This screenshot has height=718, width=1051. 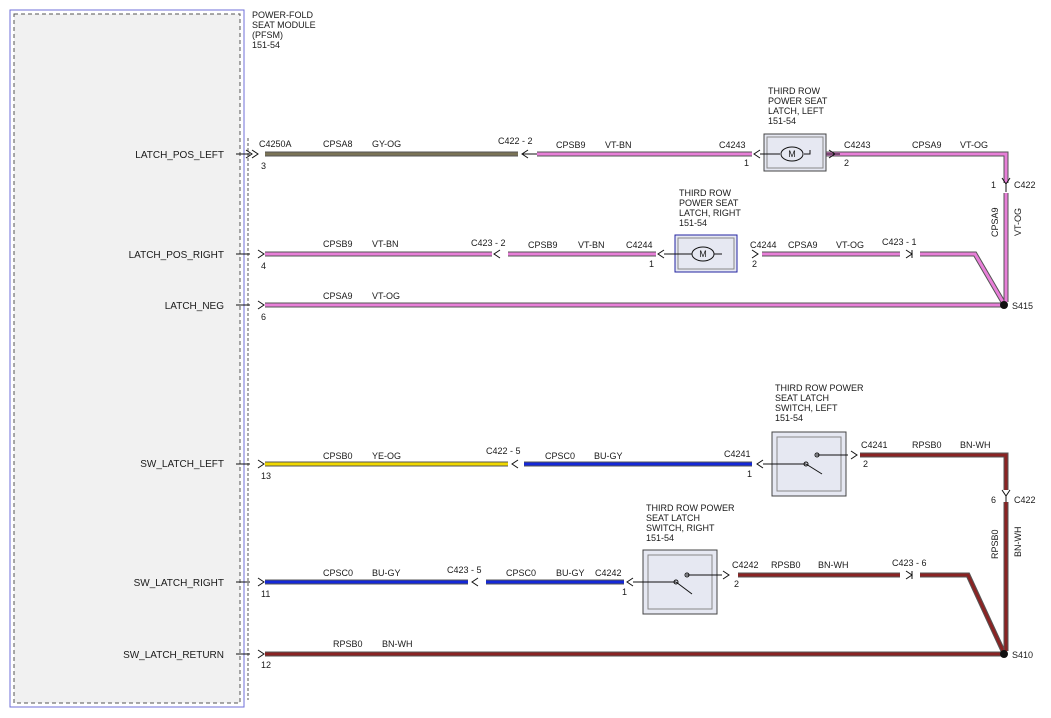 What do you see at coordinates (284, 30) in the screenshot?
I see `module-title: POWER-FOLD SEAT MODULE (PFSM) 151-54` at bounding box center [284, 30].